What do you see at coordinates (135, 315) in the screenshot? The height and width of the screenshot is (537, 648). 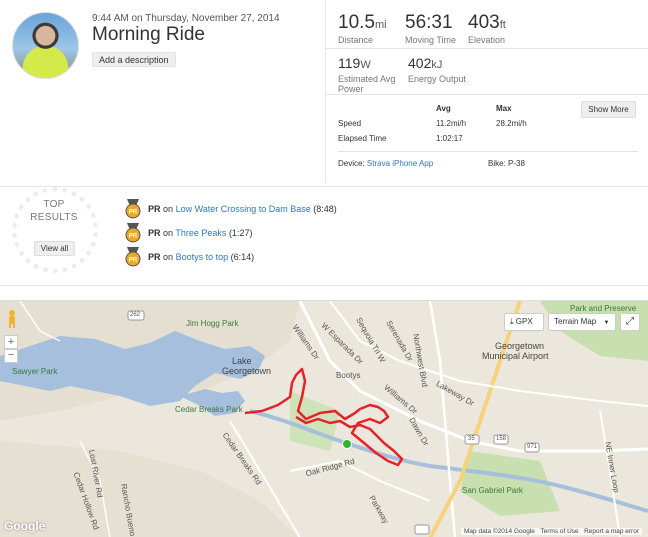 I see `map-shield-262: 262` at bounding box center [135, 315].